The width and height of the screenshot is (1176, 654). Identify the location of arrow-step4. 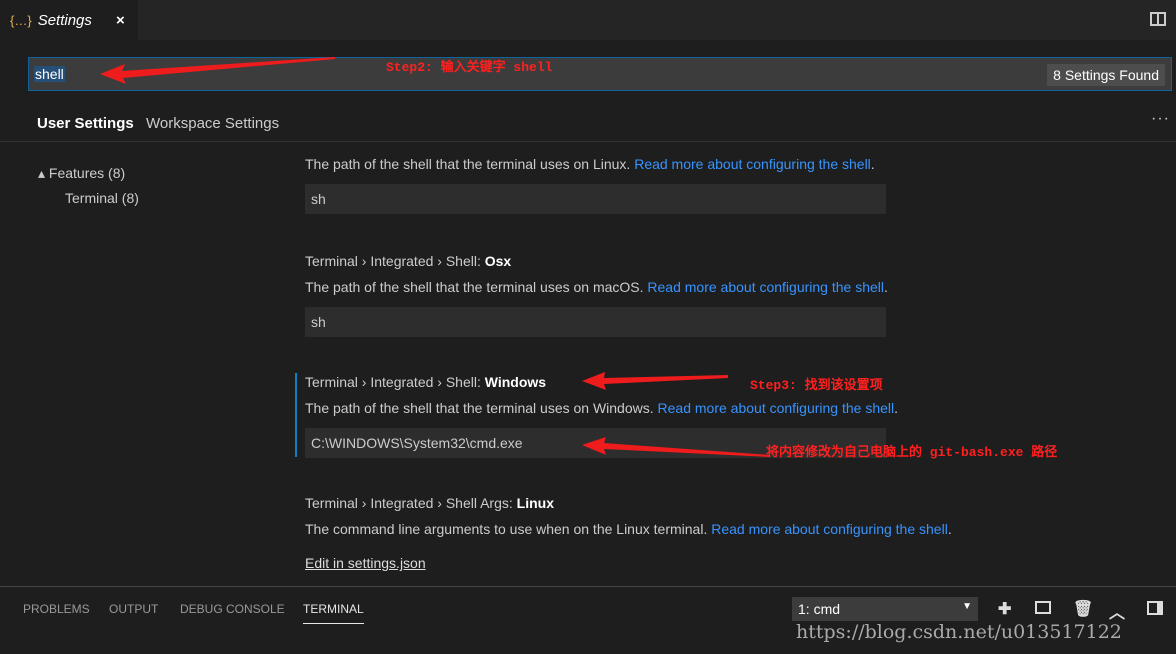
(676, 447).